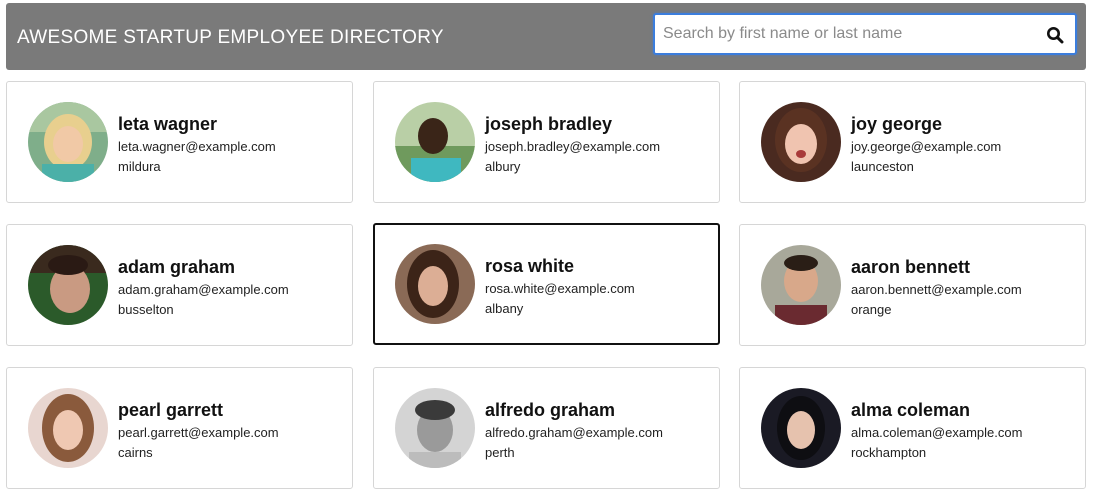 This screenshot has height=492, width=1094. I want to click on employee-email: adam.graham@example.com, so click(203, 289).